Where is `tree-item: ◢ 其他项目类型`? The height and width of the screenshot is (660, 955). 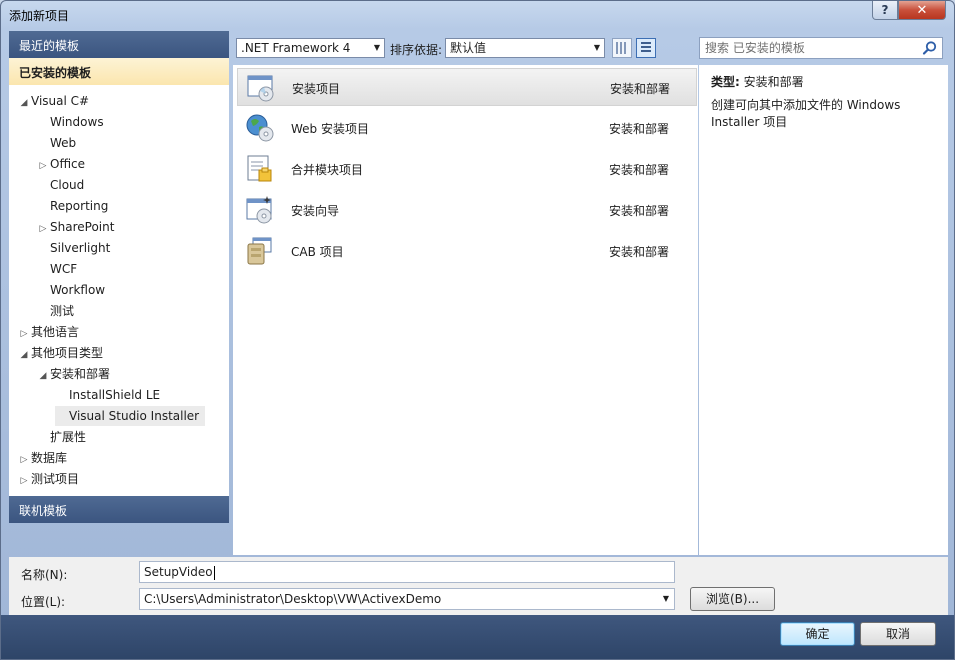
tree-item: ◢ 其他项目类型 is located at coordinates (60, 353).